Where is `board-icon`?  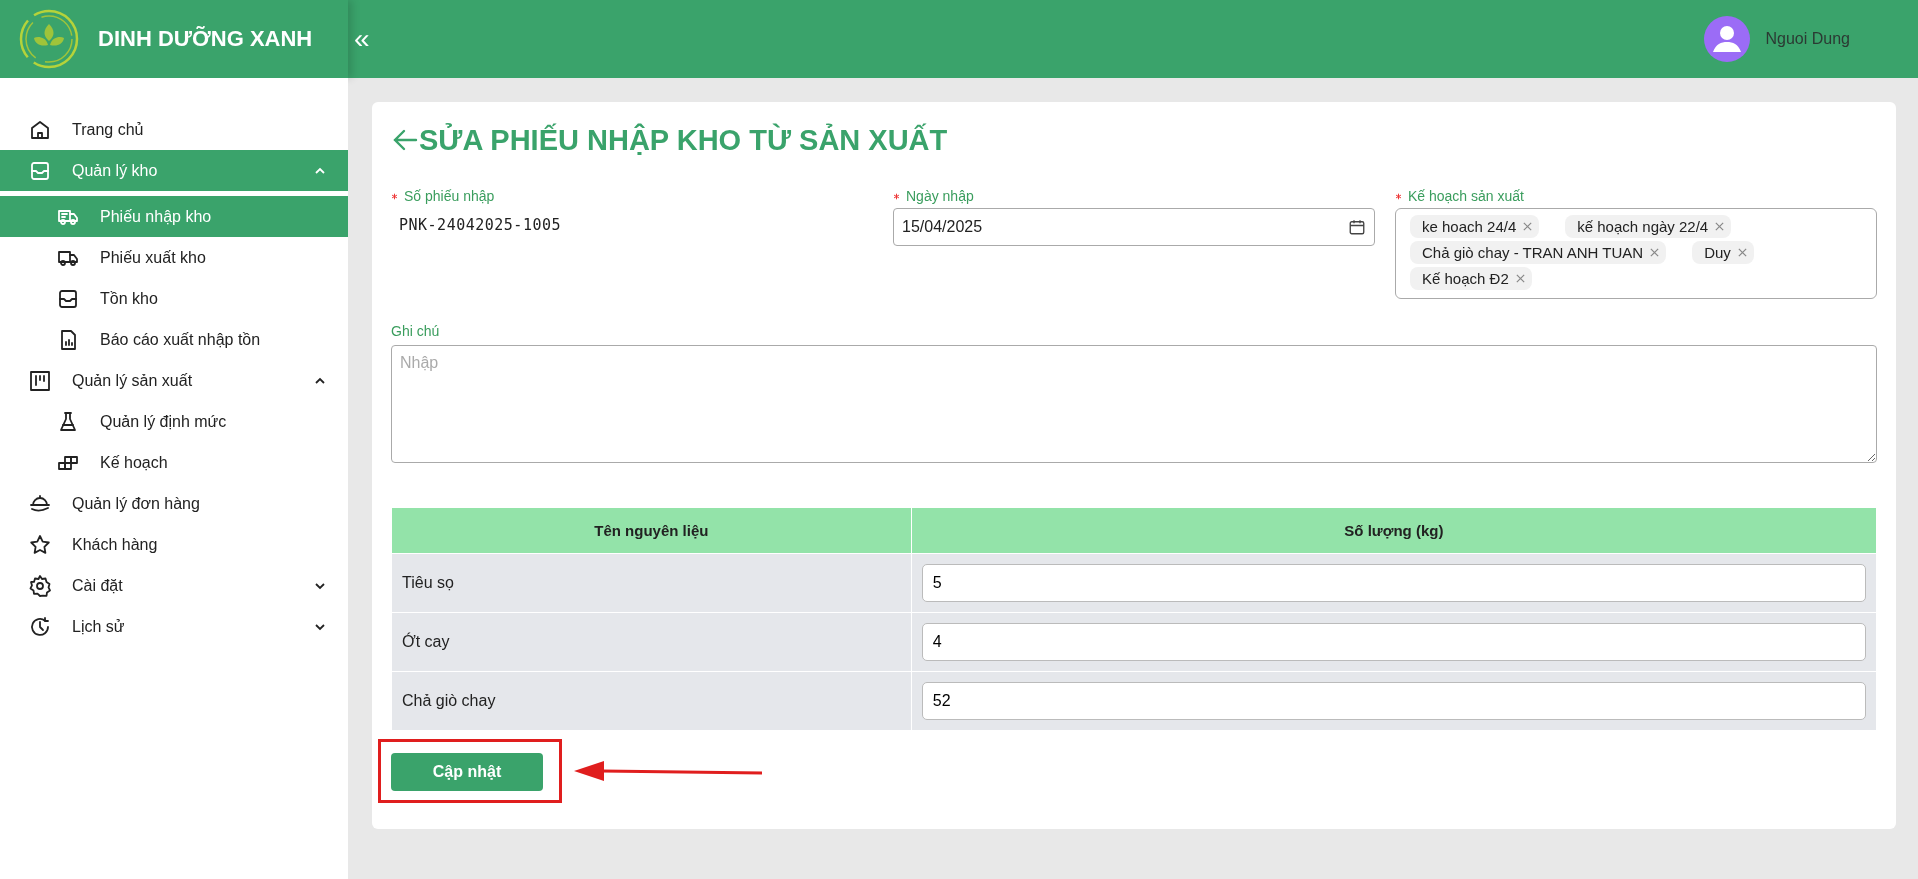 board-icon is located at coordinates (40, 380).